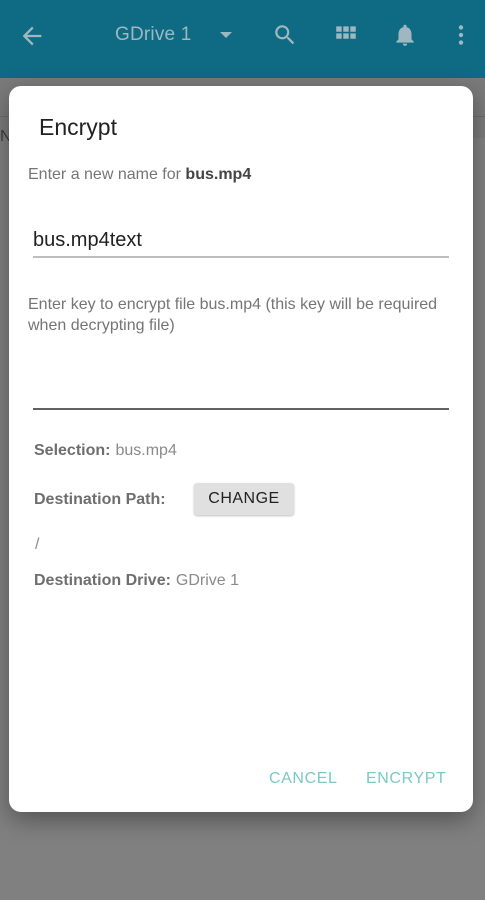  What do you see at coordinates (244, 499) in the screenshot?
I see `change-destination-button: CHANGE` at bounding box center [244, 499].